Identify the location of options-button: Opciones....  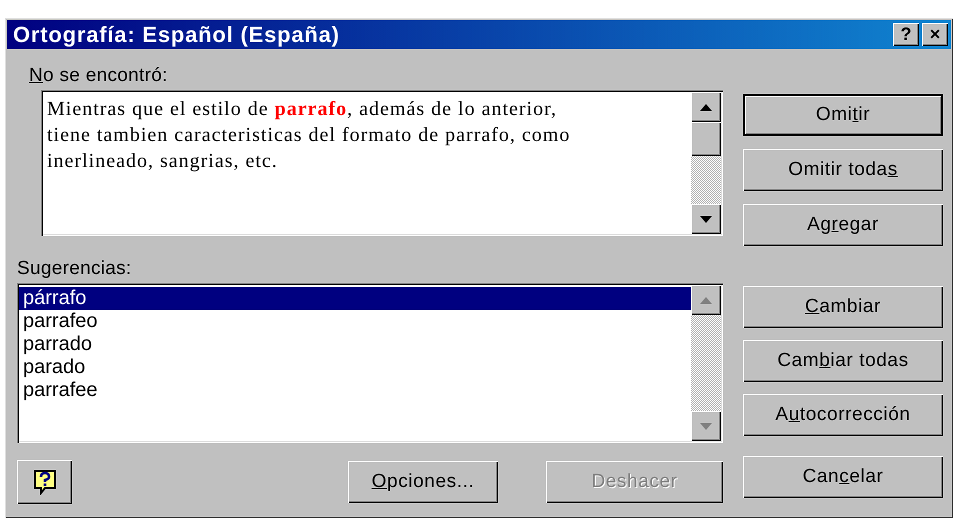
(423, 482).